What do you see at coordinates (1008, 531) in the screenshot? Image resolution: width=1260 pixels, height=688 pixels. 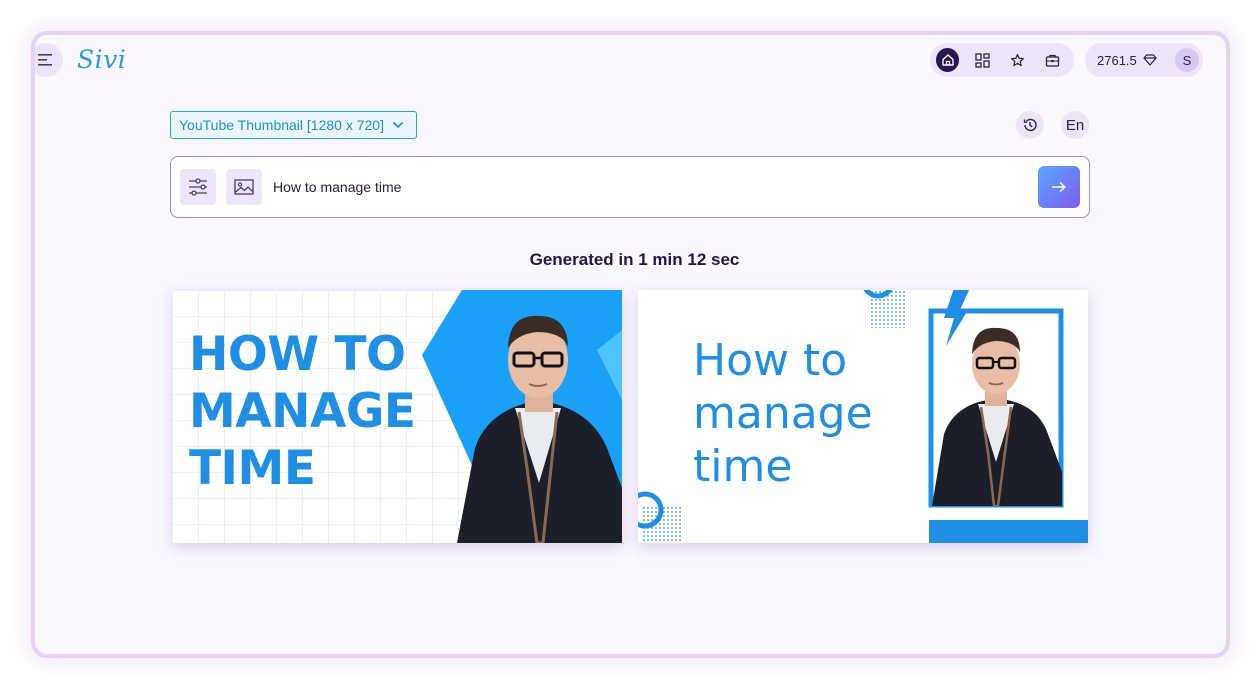 I see `blue-bottom-bar` at bounding box center [1008, 531].